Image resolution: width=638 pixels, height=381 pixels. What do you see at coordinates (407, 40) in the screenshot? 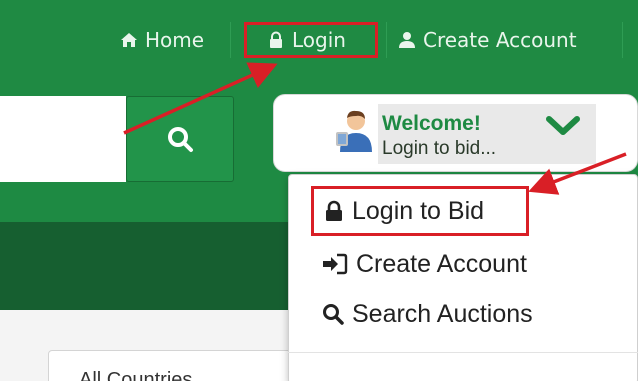
I see `user-icon` at bounding box center [407, 40].